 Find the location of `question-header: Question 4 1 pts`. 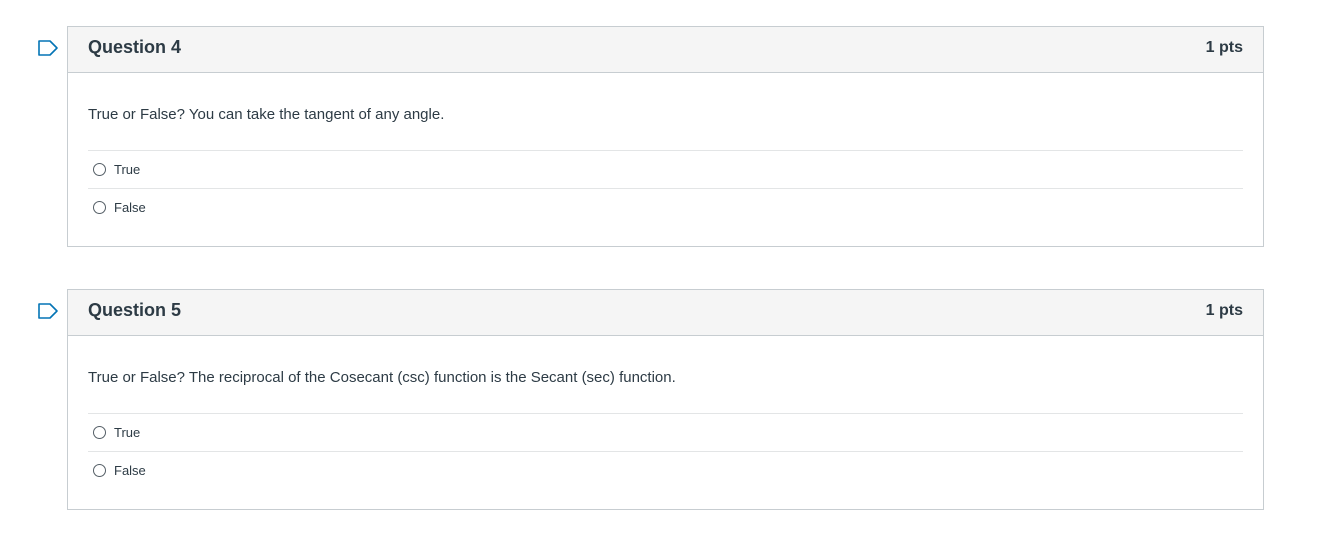

question-header: Question 4 1 pts is located at coordinates (665, 50).